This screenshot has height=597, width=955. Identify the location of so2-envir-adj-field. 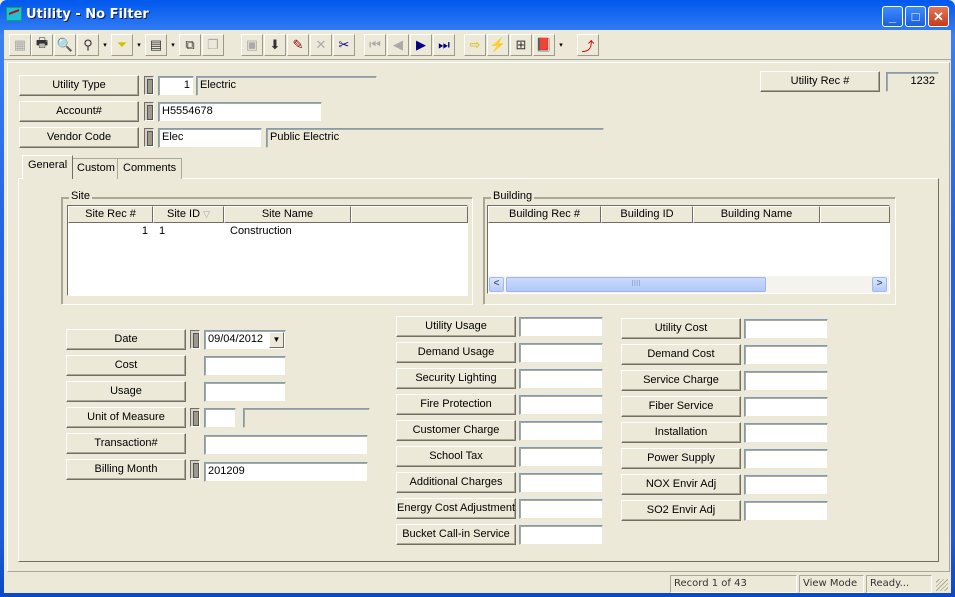
(786, 511).